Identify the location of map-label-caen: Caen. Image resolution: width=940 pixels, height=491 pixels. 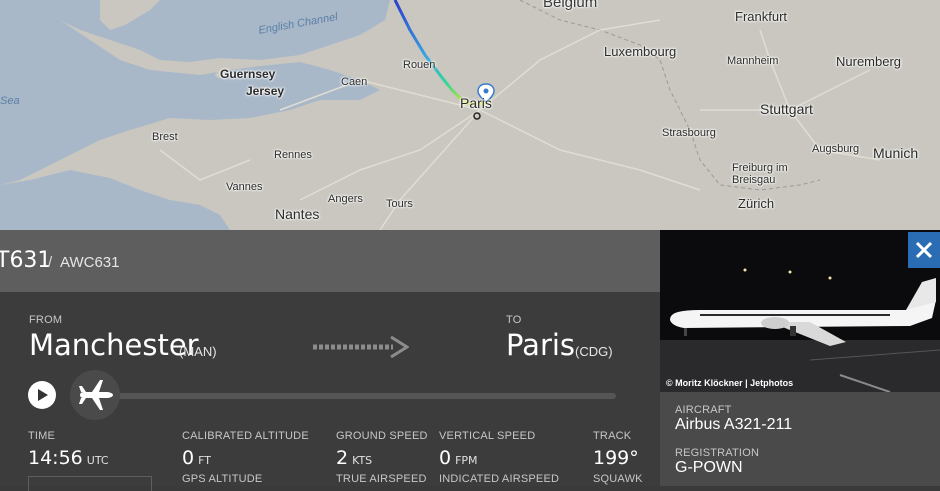
(354, 82).